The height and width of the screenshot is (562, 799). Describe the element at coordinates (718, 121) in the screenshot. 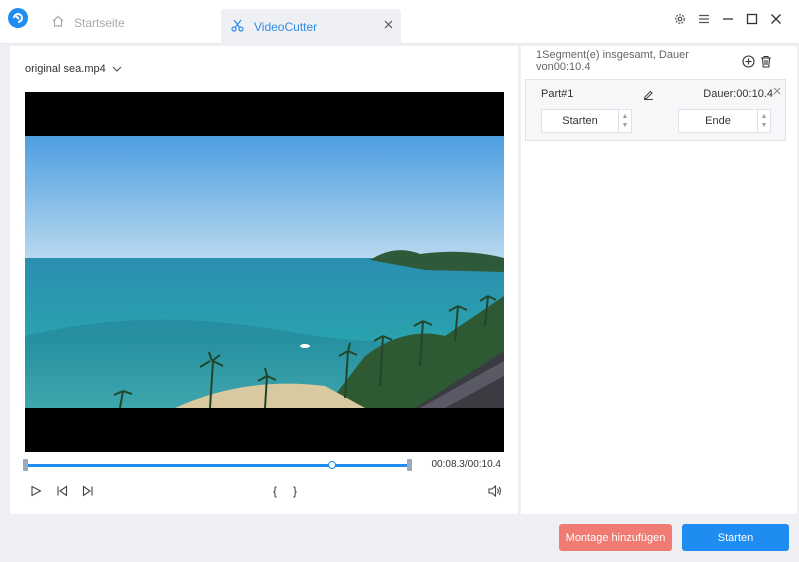

I see `segment-end-value: Ende` at that location.